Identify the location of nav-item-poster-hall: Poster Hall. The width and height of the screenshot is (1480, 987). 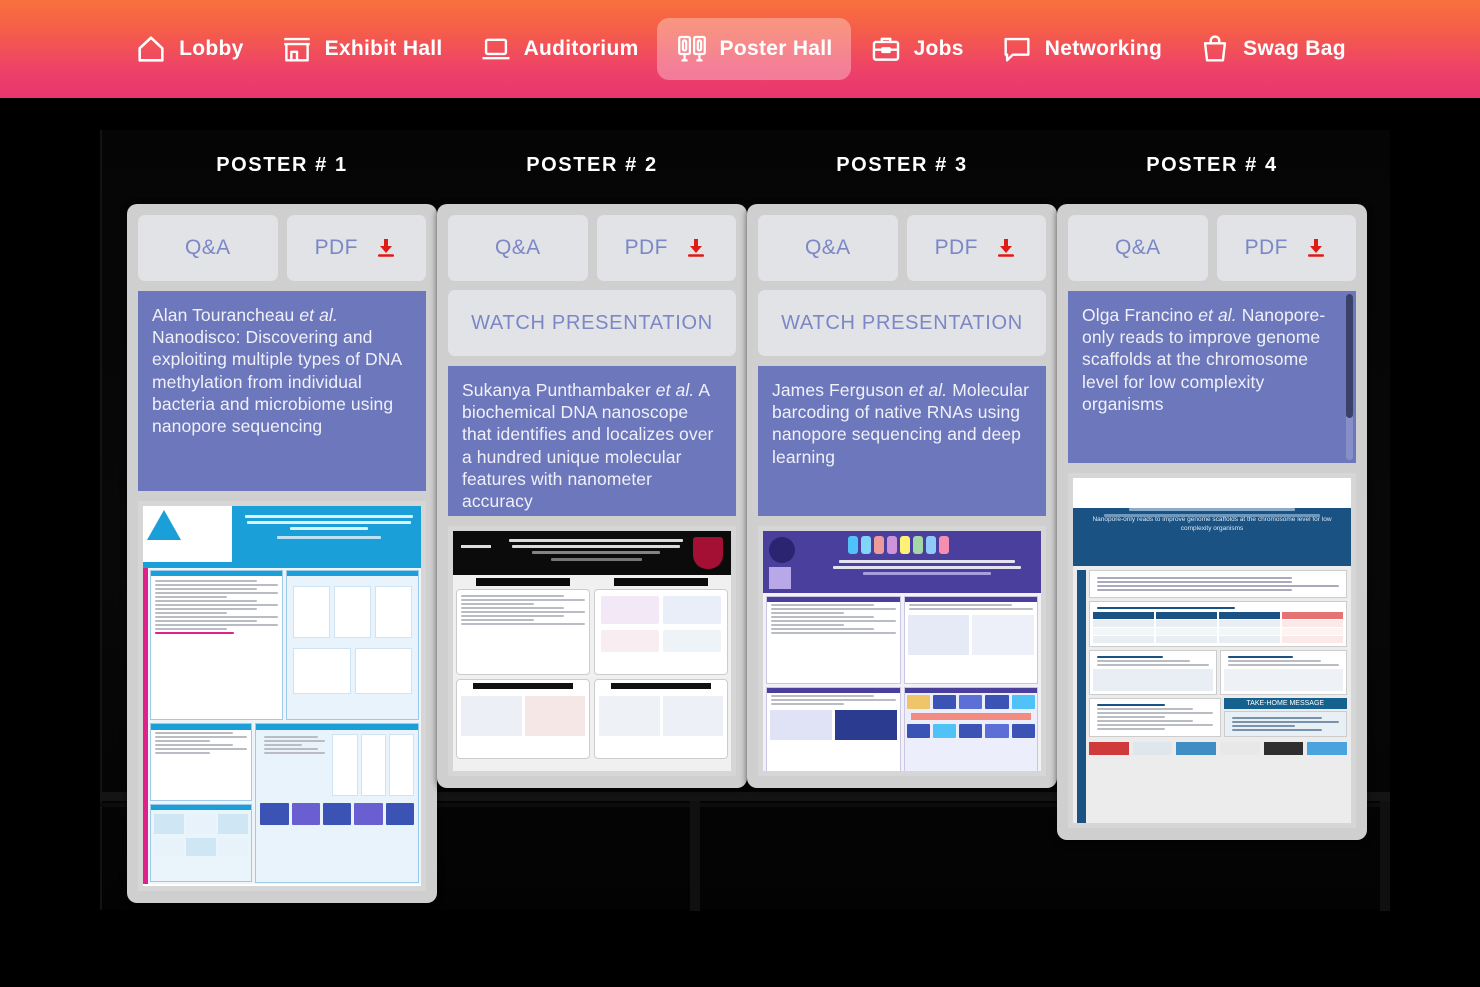
(753, 49).